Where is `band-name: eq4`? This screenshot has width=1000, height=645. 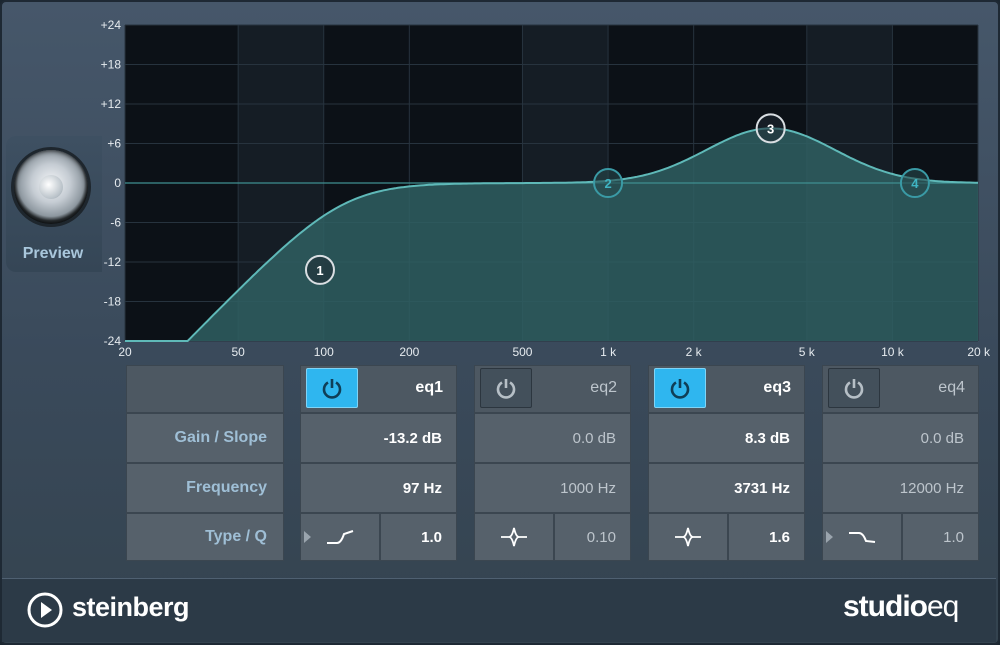 band-name: eq4 is located at coordinates (951, 387).